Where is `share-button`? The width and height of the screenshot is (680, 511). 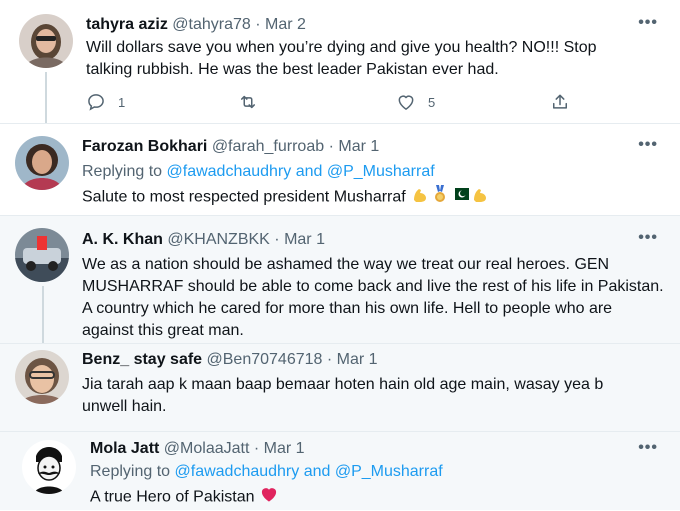
share-button is located at coordinates (560, 102).